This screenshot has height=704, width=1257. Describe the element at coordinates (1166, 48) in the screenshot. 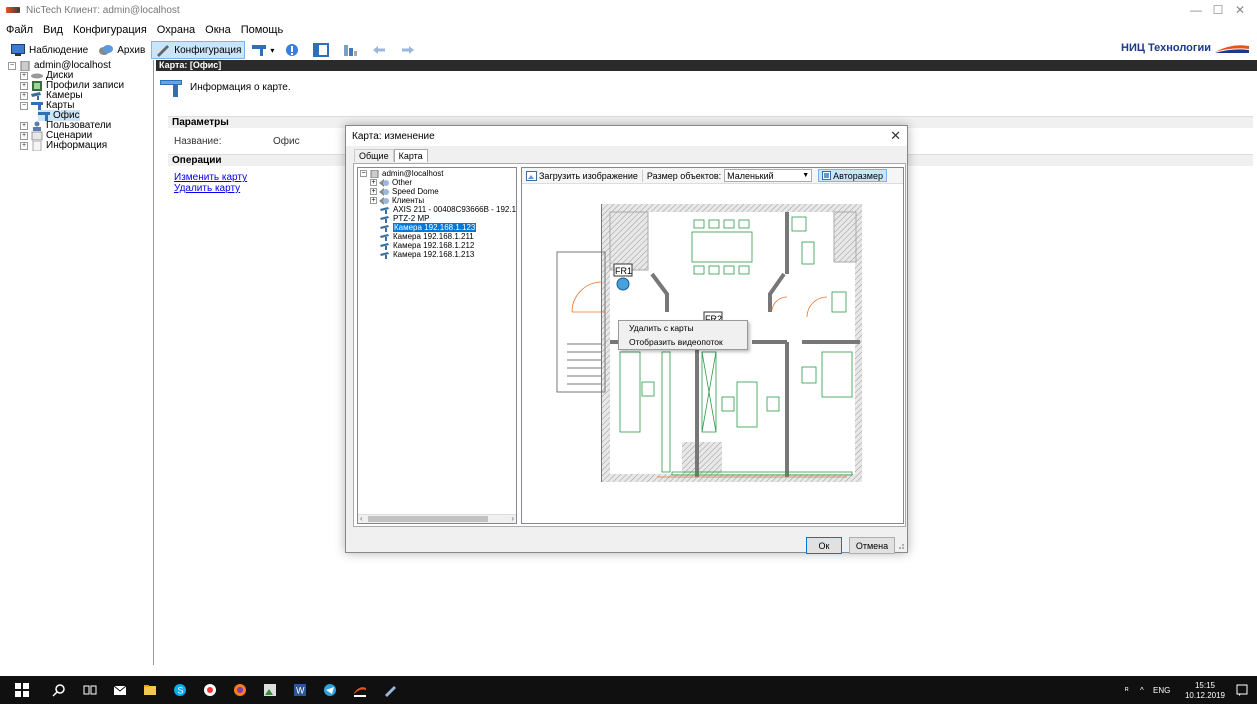

I see `brand-name: НИЦ Технологии` at that location.